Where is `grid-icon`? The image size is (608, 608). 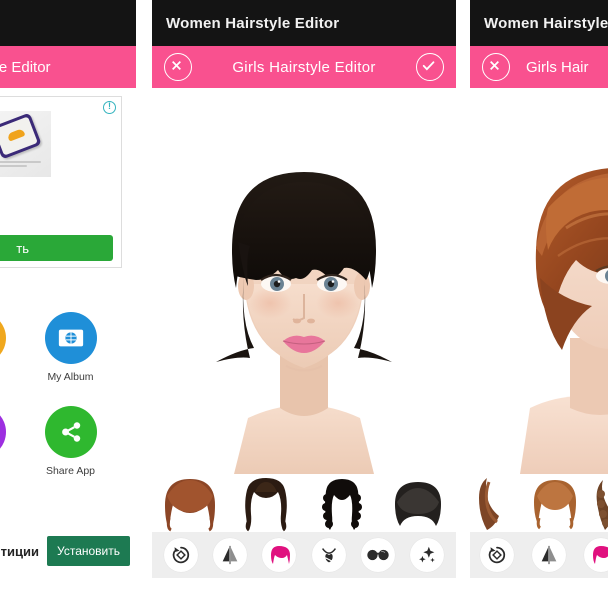 grid-icon is located at coordinates (3, 432).